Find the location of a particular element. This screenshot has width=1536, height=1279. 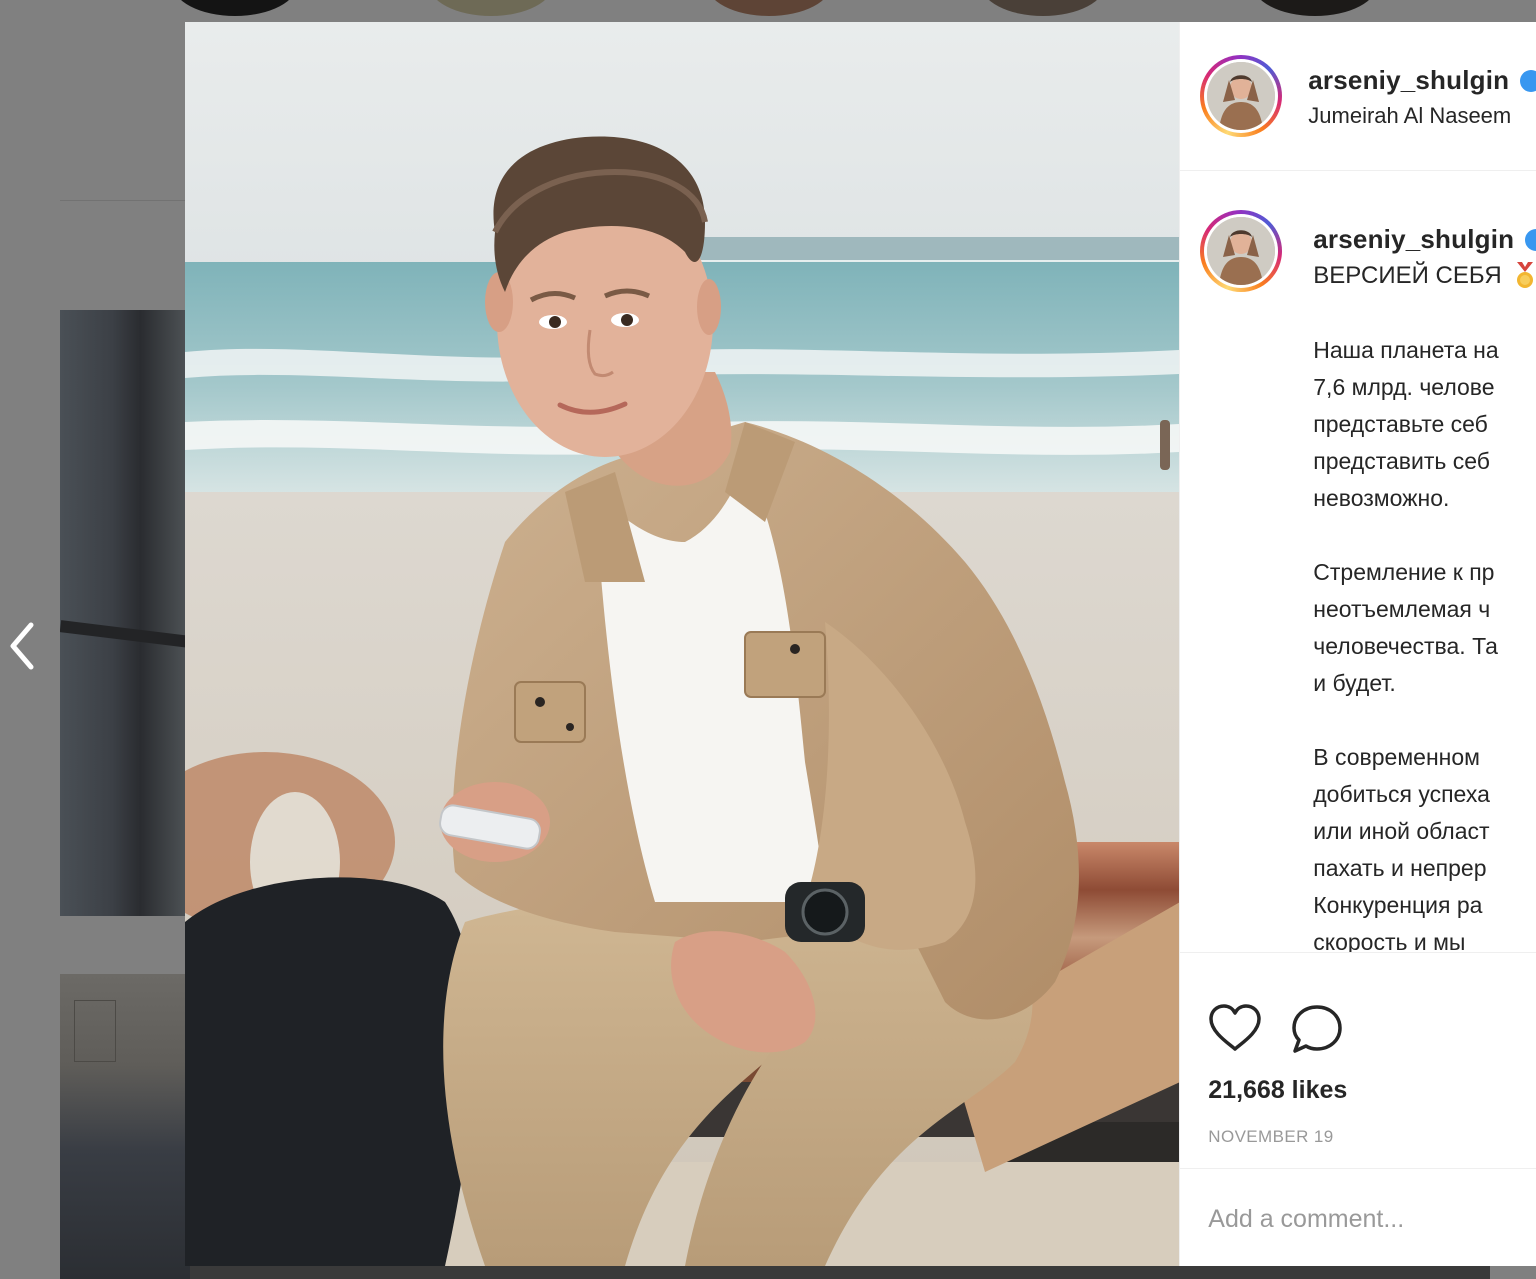

heart-icon is located at coordinates (1235, 1027).